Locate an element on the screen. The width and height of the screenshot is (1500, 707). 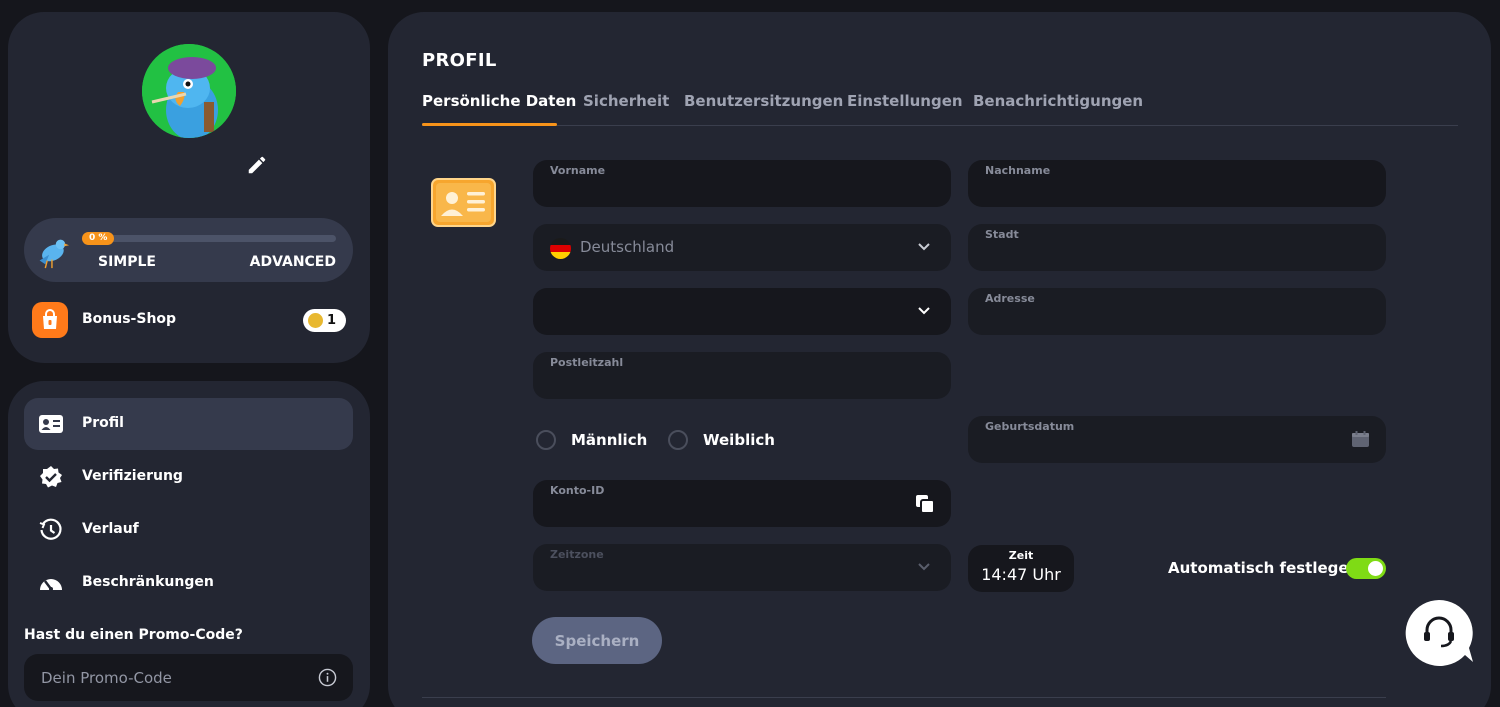
time-value: 14:47 Uhr is located at coordinates (1021, 574).